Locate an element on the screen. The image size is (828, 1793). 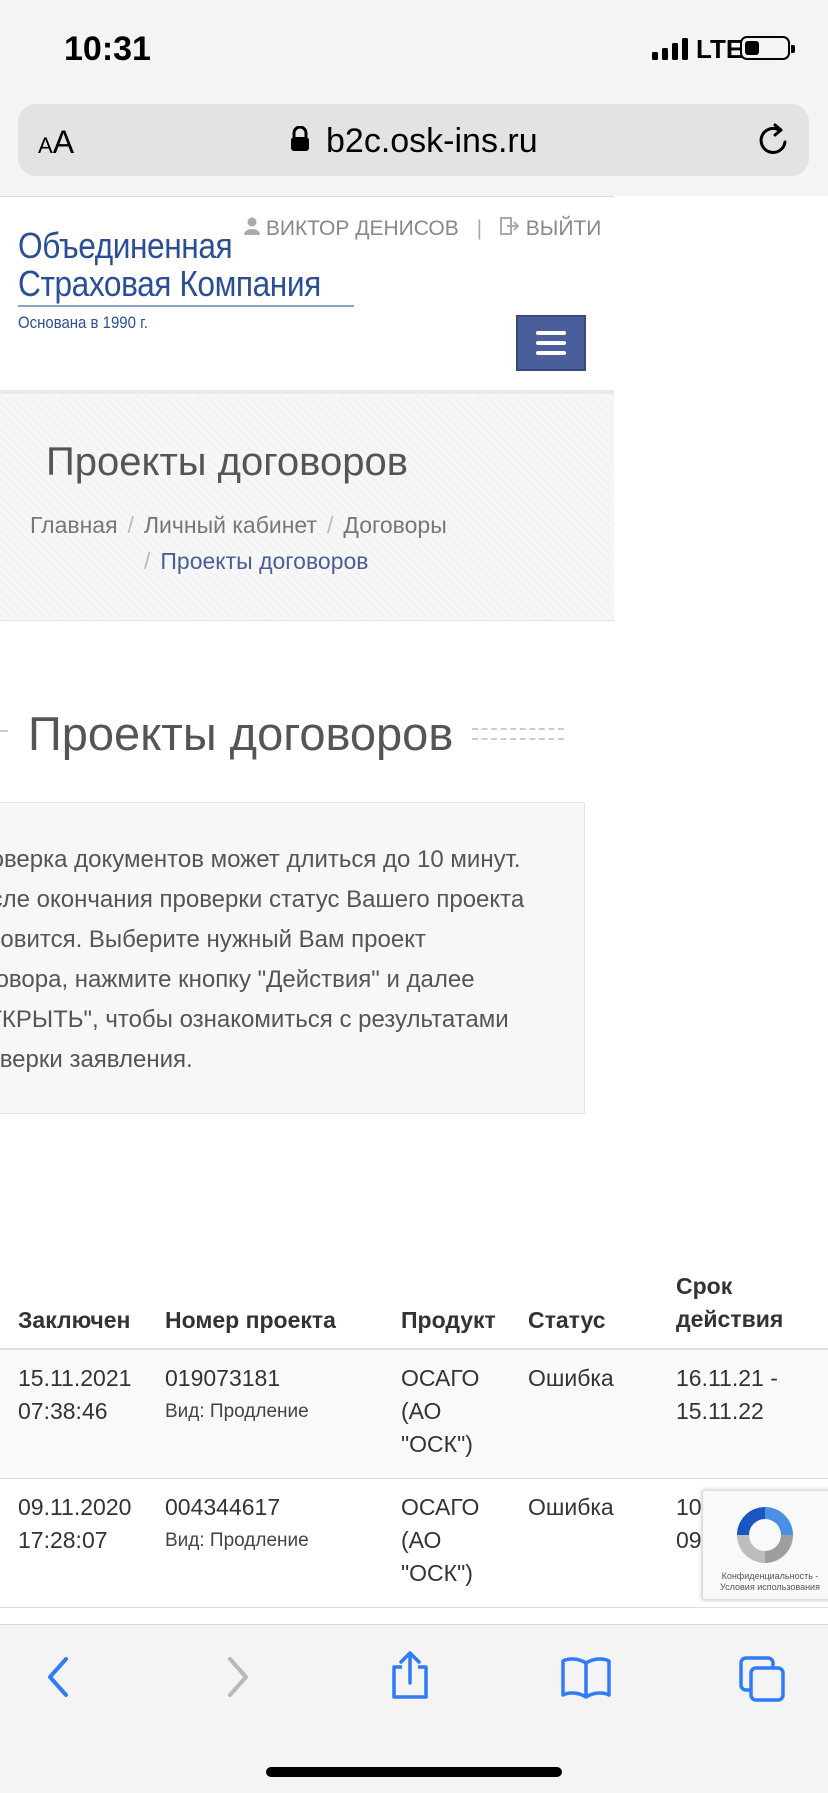
forward-icon is located at coordinates (237, 1677).